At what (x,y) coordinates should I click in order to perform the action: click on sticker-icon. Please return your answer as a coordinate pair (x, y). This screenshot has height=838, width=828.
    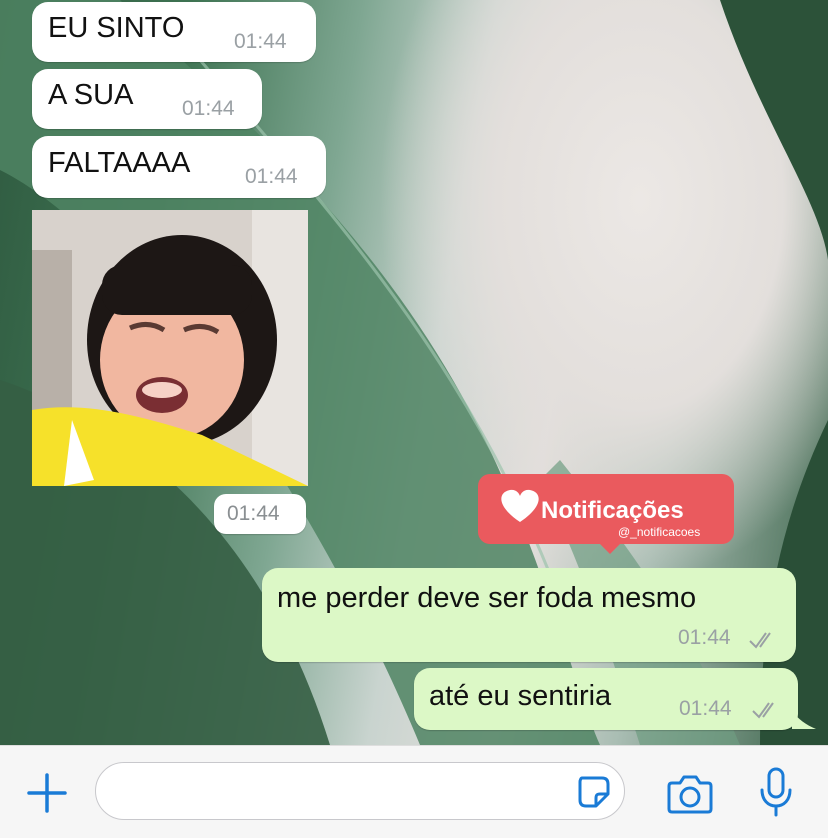
    Looking at the image, I should click on (594, 792).